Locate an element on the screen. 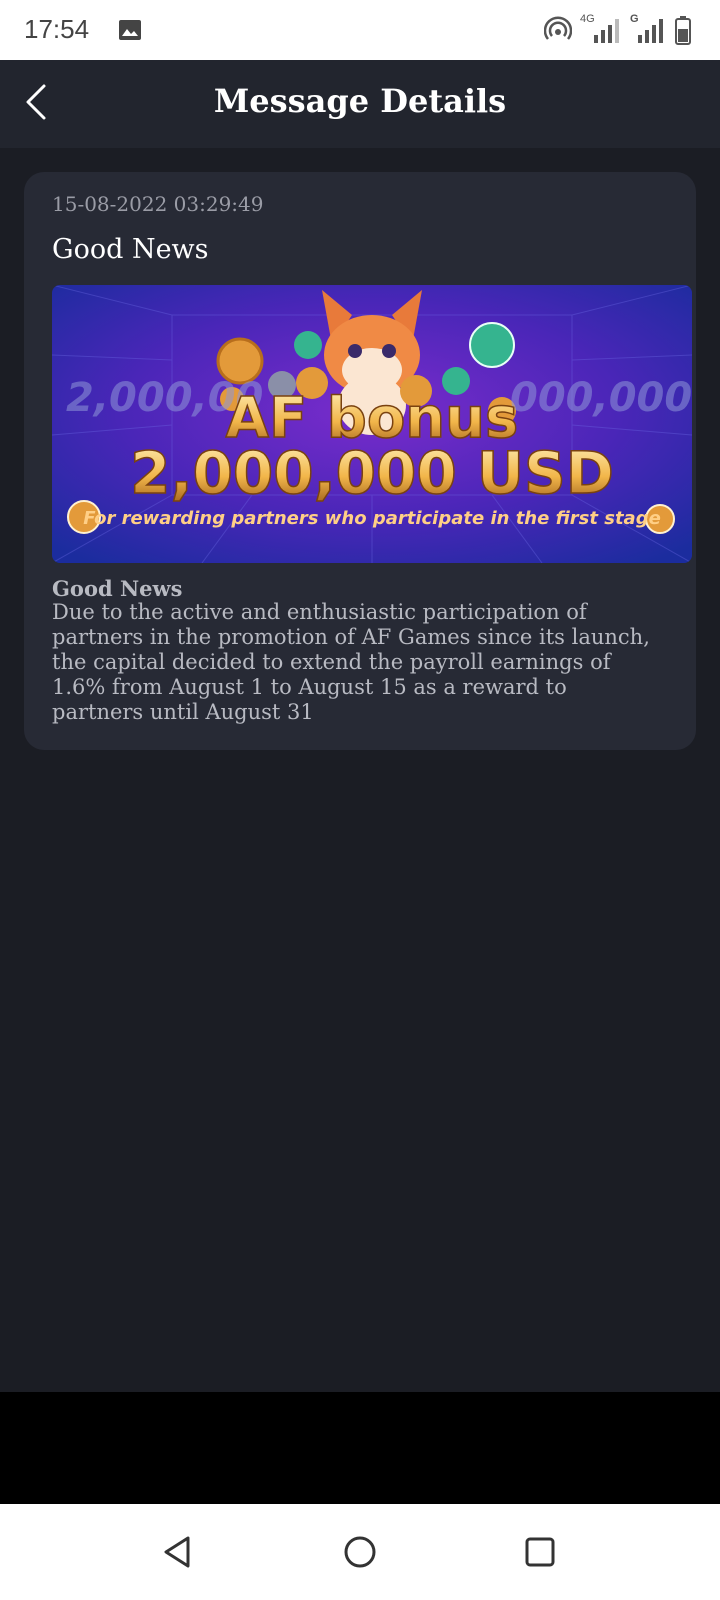 The height and width of the screenshot is (1600, 720). image-icon is located at coordinates (130, 30).